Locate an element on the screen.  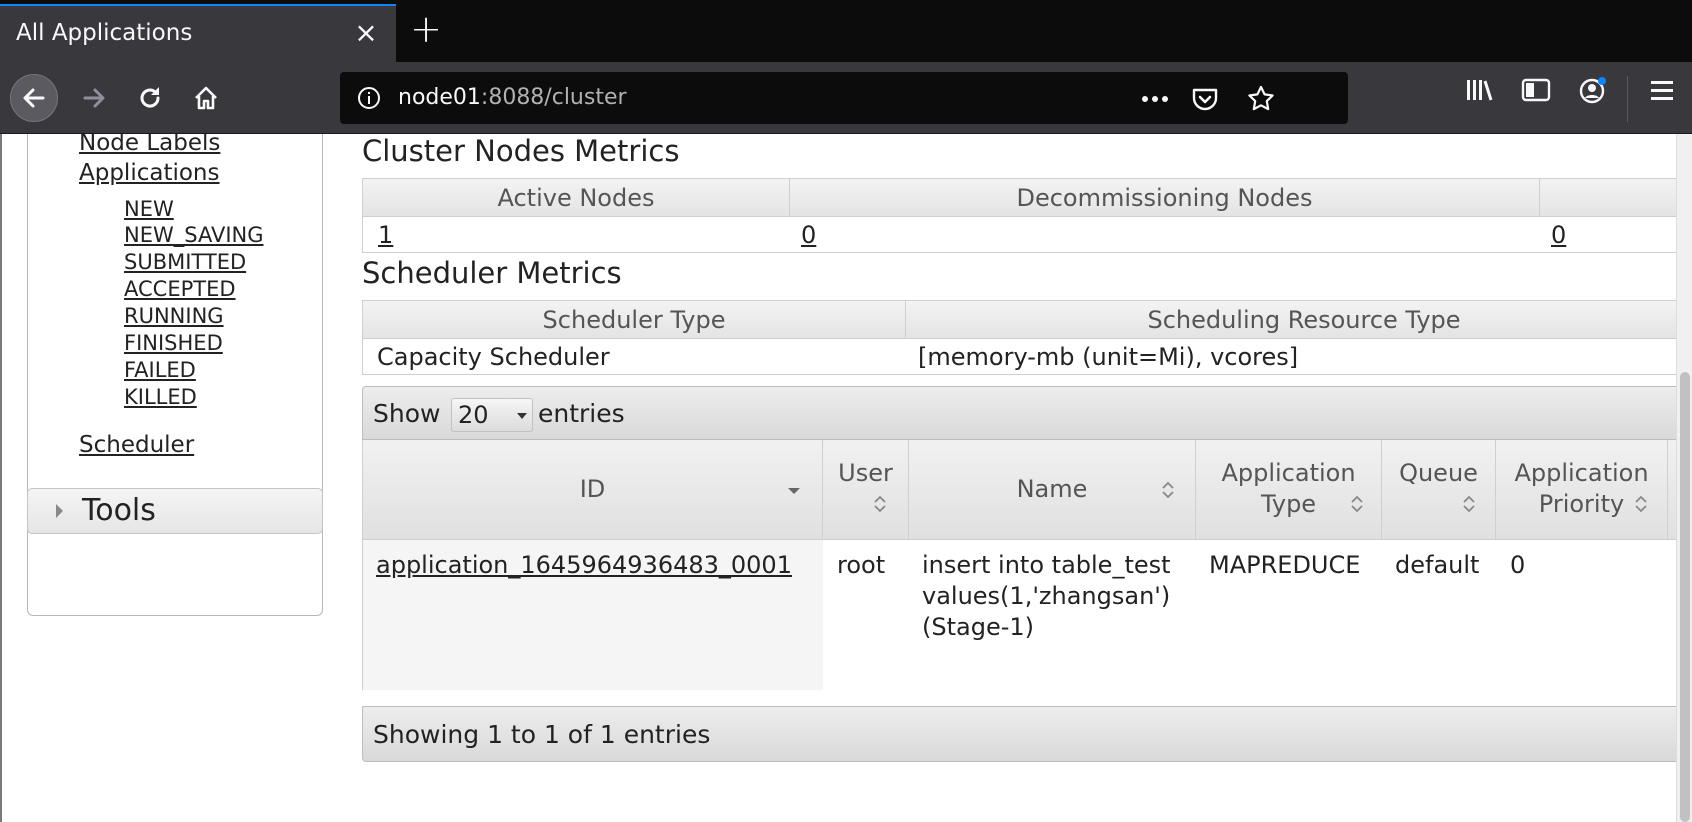
table-length-bar: Show 20 entries is located at coordinates (1027, 413).